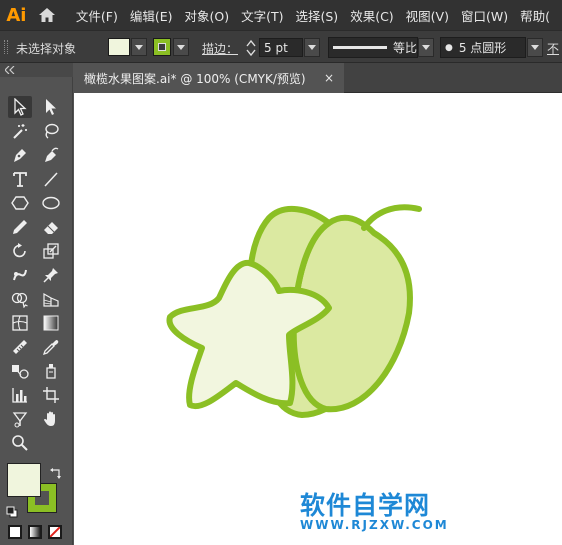  I want to click on menu-type: 文字(T), so click(262, 15).